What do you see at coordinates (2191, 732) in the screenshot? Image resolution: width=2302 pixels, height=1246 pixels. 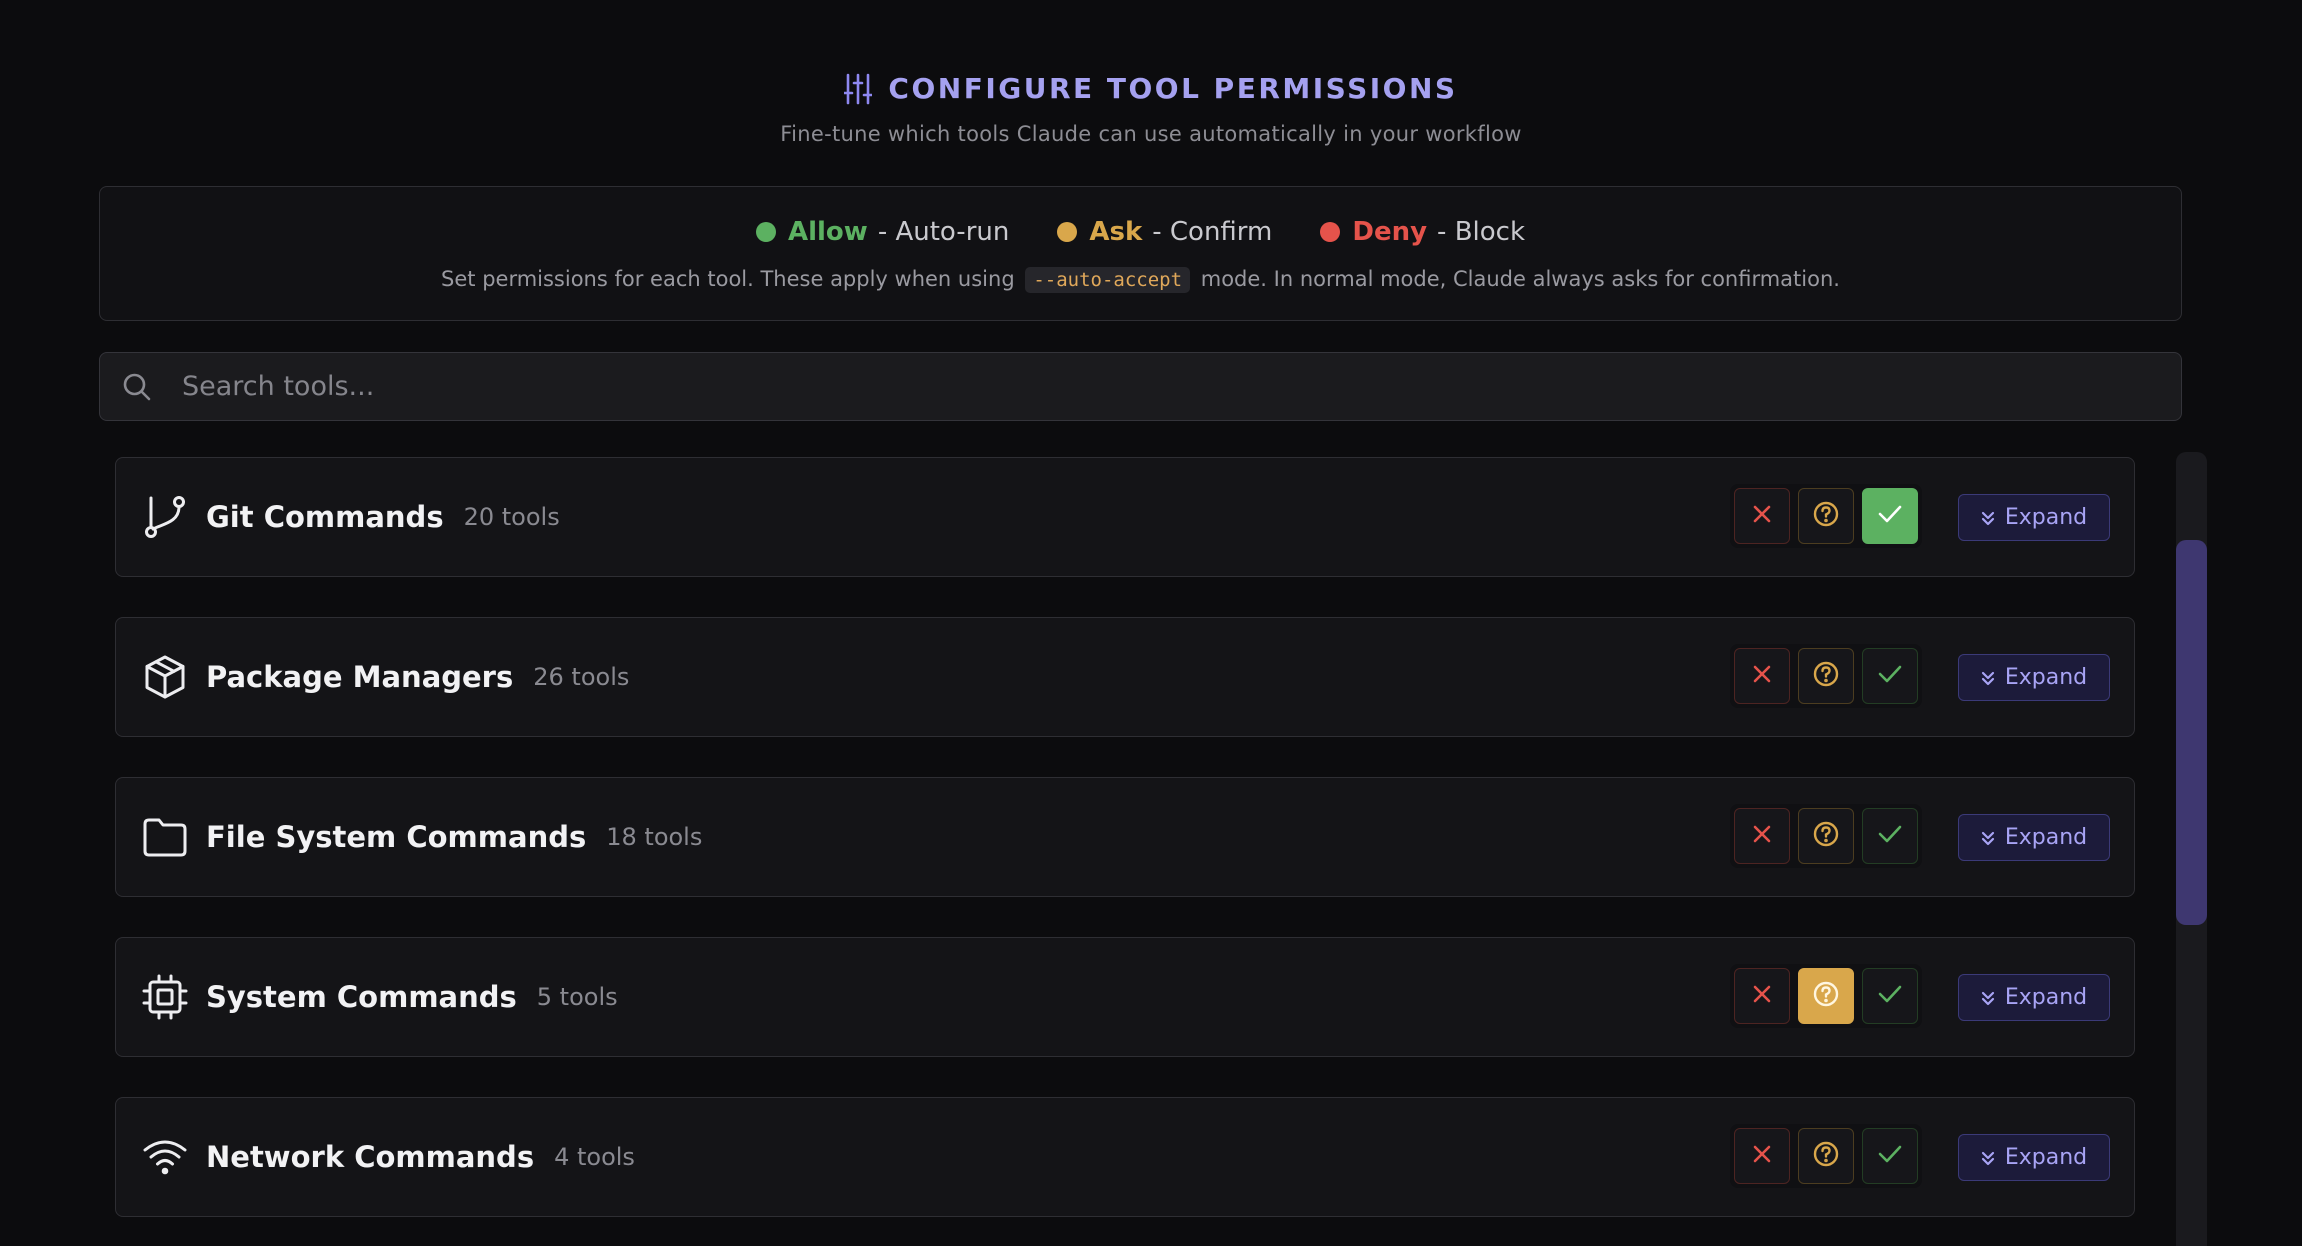 I see `scrollbar-thumb` at bounding box center [2191, 732].